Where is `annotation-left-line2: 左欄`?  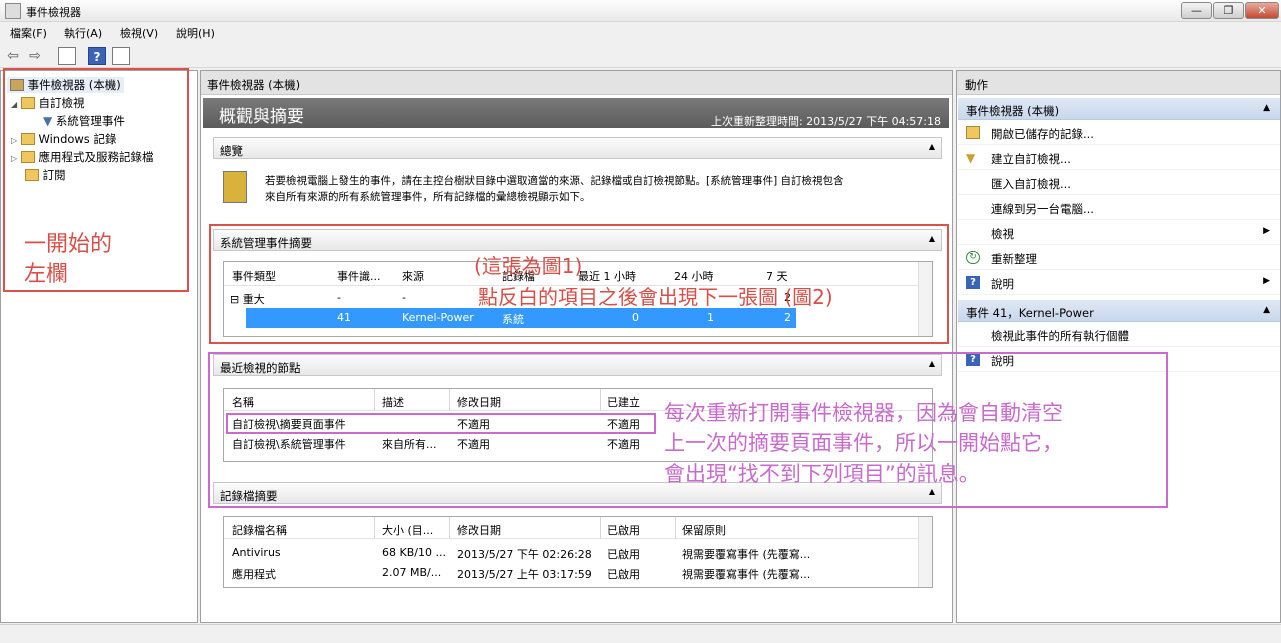 annotation-left-line2: 左欄 is located at coordinates (46, 274).